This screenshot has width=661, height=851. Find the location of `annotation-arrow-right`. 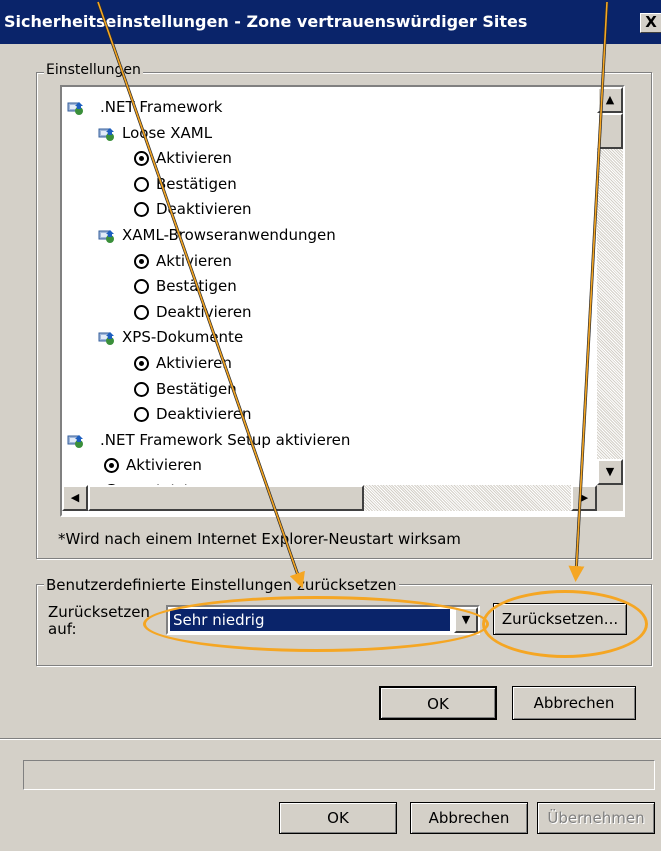

annotation-arrow-right is located at coordinates (588, 291).